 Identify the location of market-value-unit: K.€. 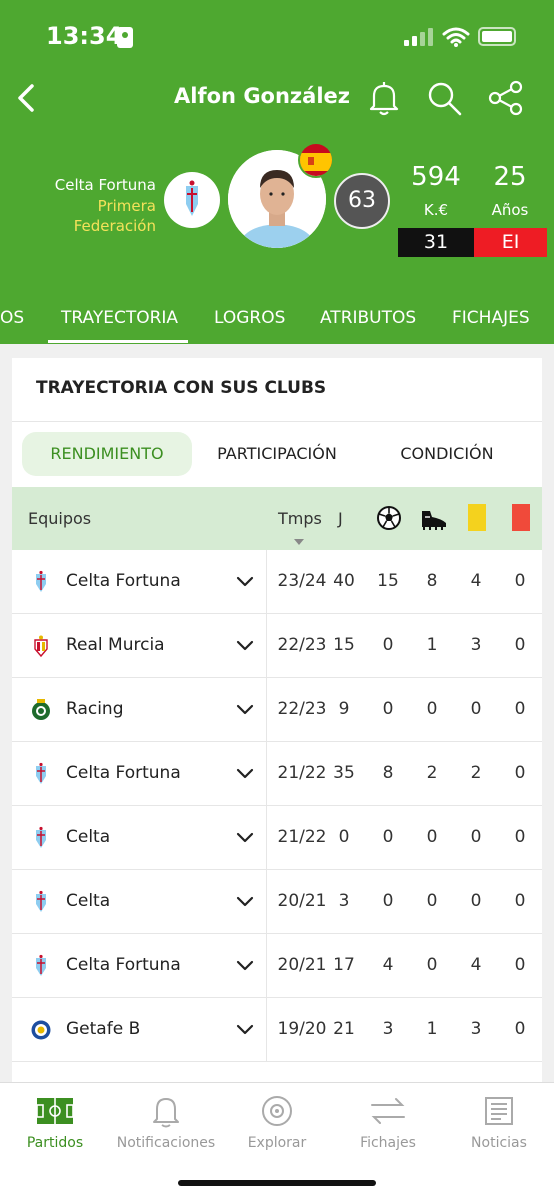
(436, 210).